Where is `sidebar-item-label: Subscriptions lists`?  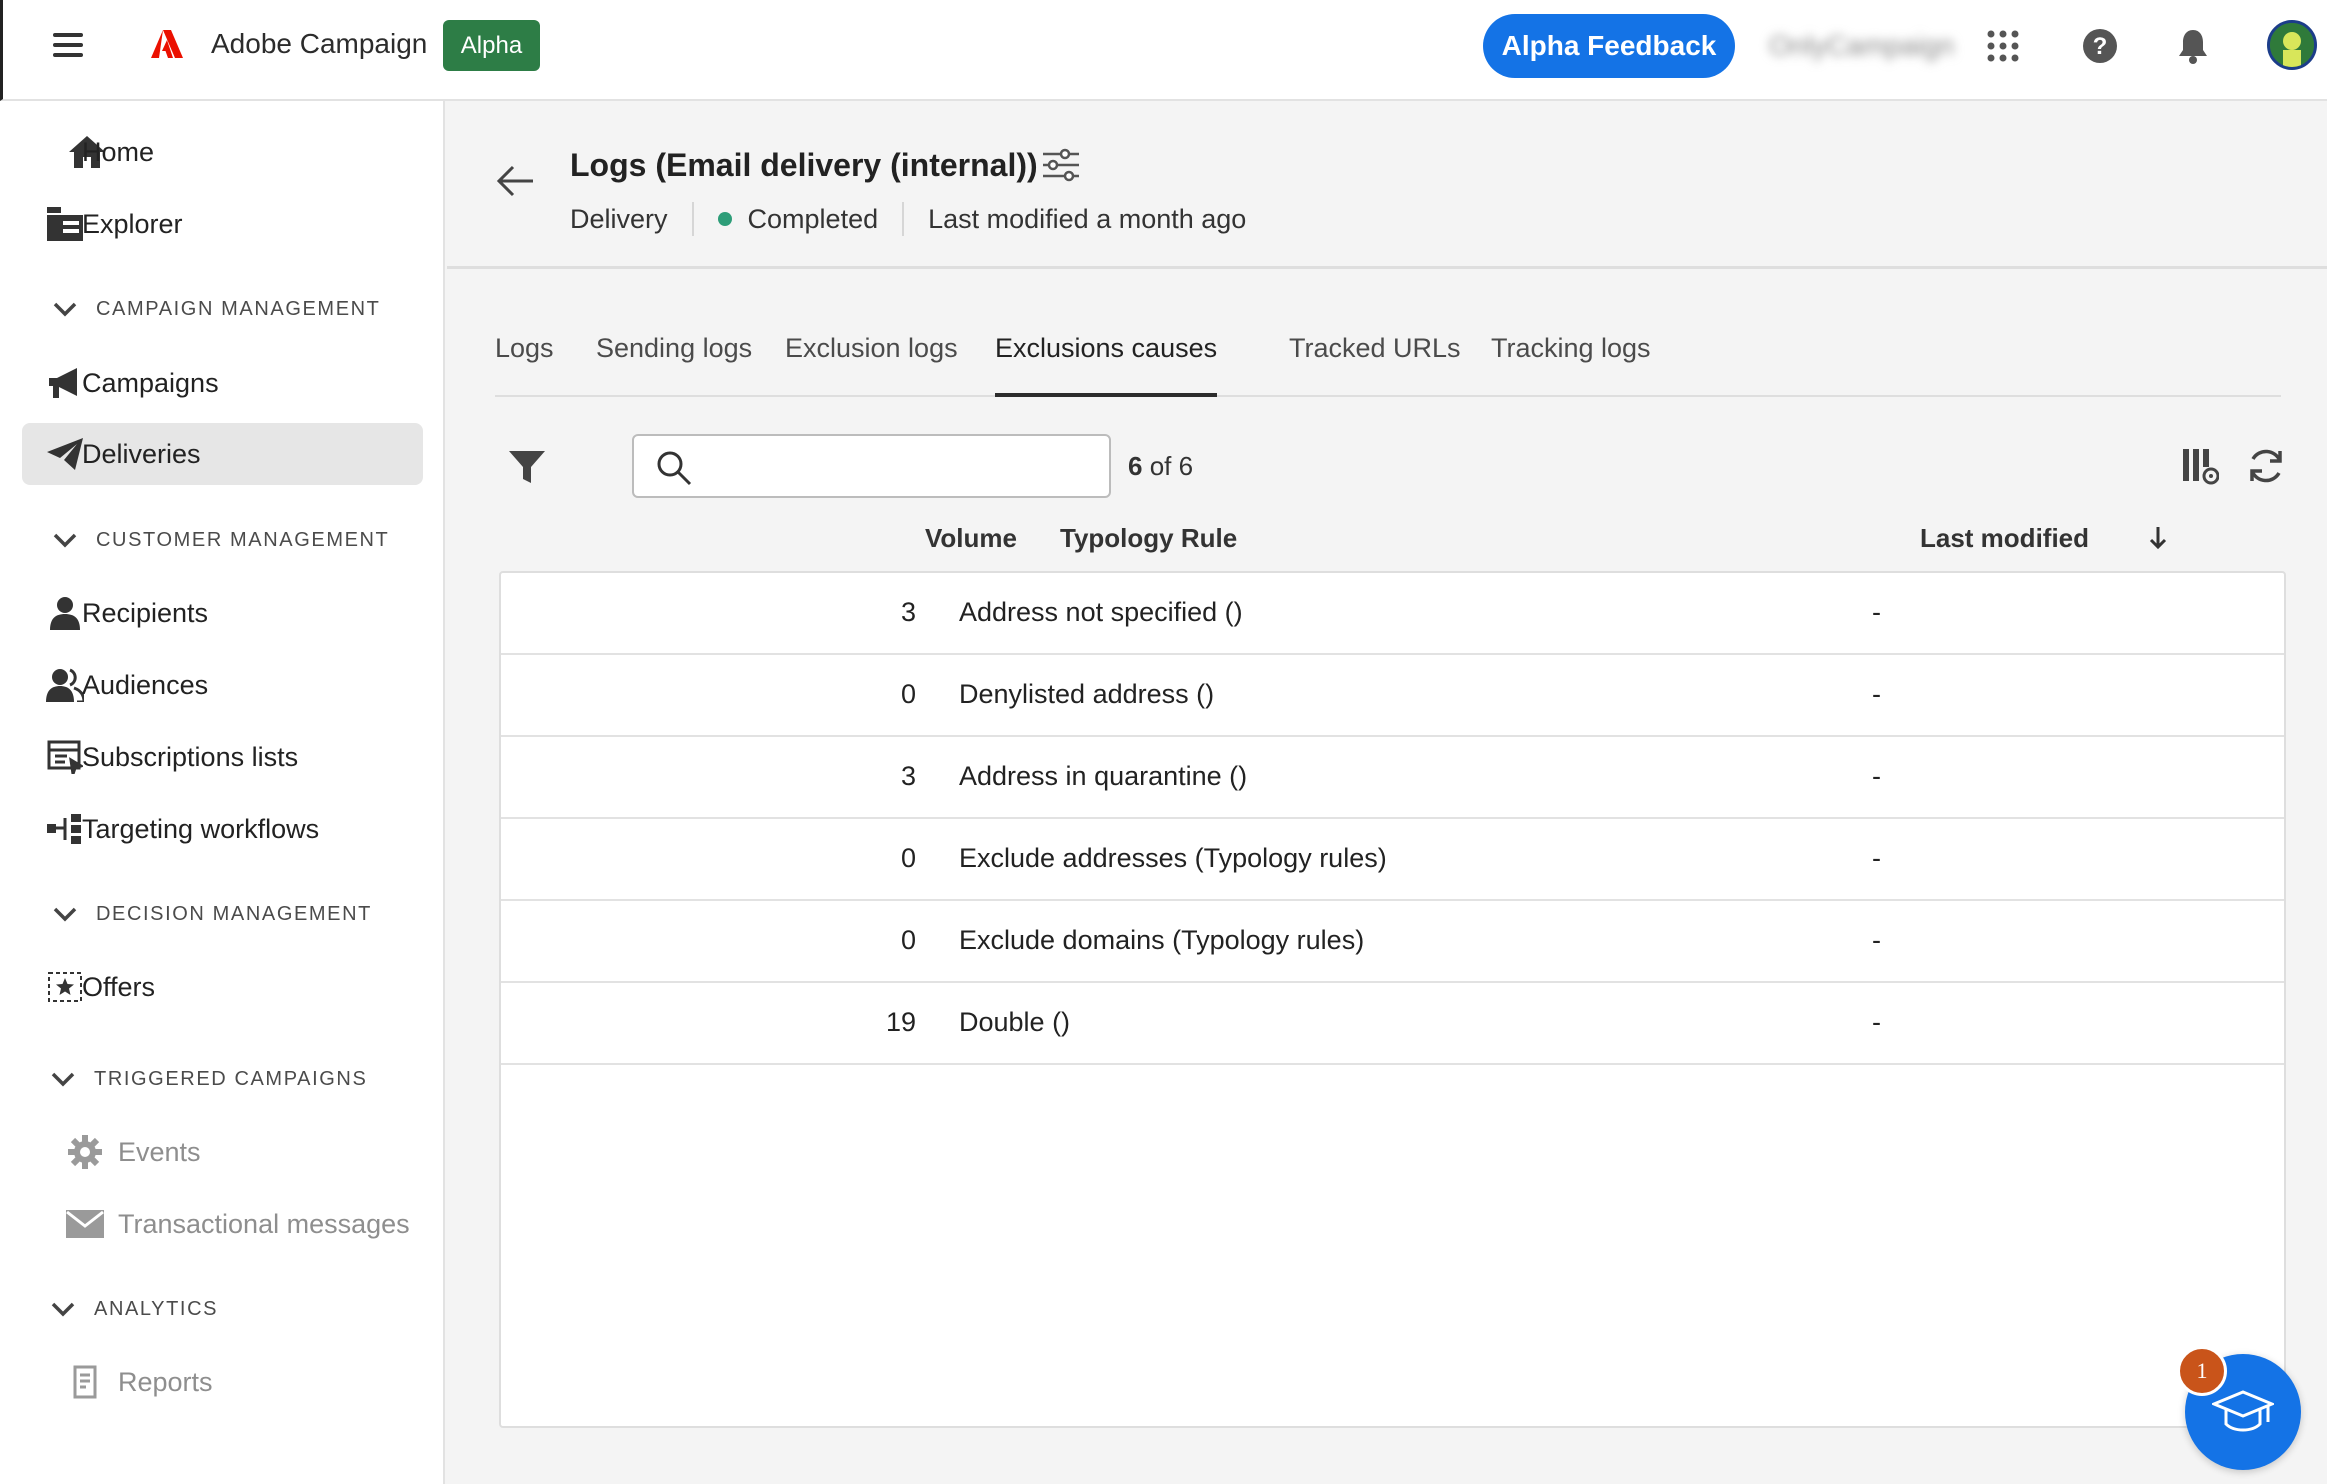 sidebar-item-label: Subscriptions lists is located at coordinates (190, 756).